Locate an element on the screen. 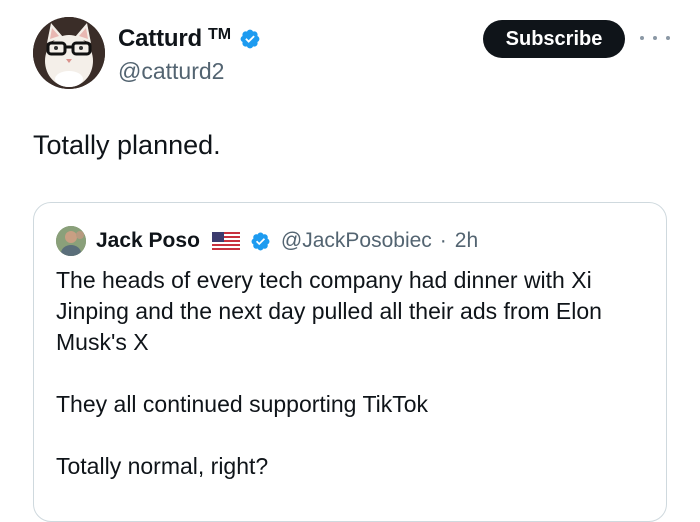 The height and width of the screenshot is (522, 700). quoted-paragraph: They all continued supporting TikTok is located at coordinates (242, 404).